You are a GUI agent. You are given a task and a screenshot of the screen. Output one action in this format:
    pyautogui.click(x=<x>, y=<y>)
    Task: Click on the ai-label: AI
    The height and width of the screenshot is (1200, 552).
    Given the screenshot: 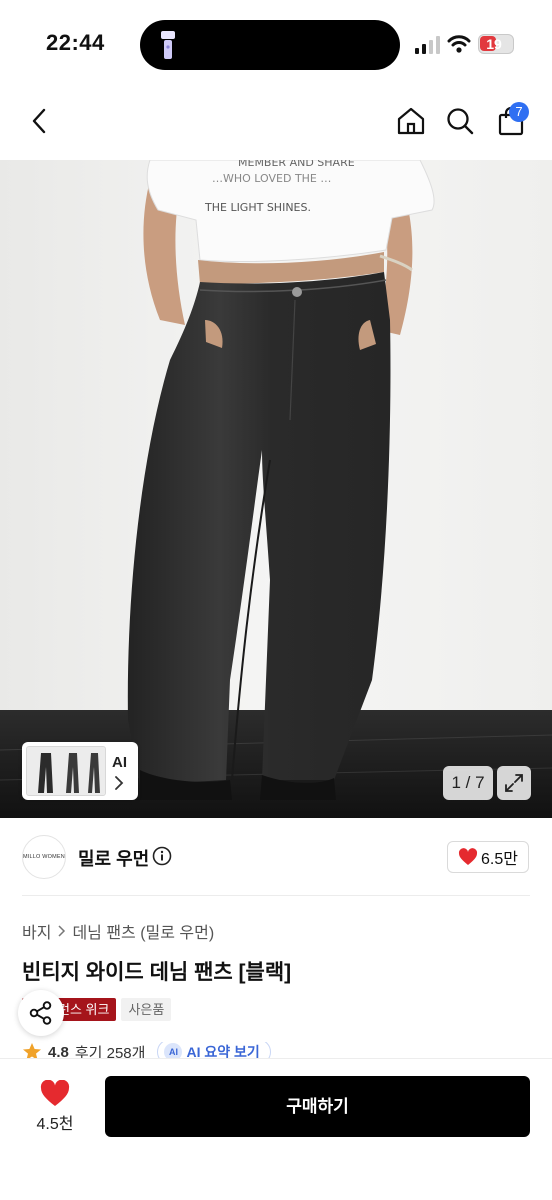 What is the action you would take?
    pyautogui.click(x=119, y=762)
    